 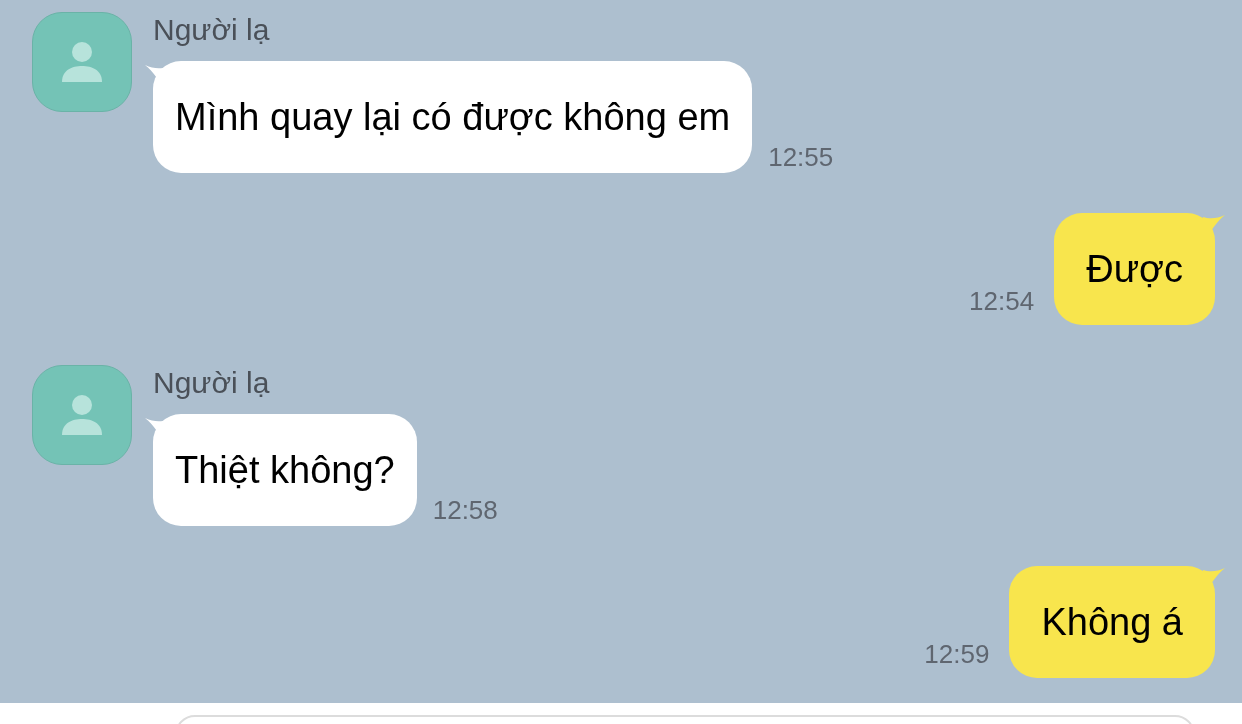 What do you see at coordinates (285, 470) in the screenshot?
I see `message-bubble: Thiệt không?` at bounding box center [285, 470].